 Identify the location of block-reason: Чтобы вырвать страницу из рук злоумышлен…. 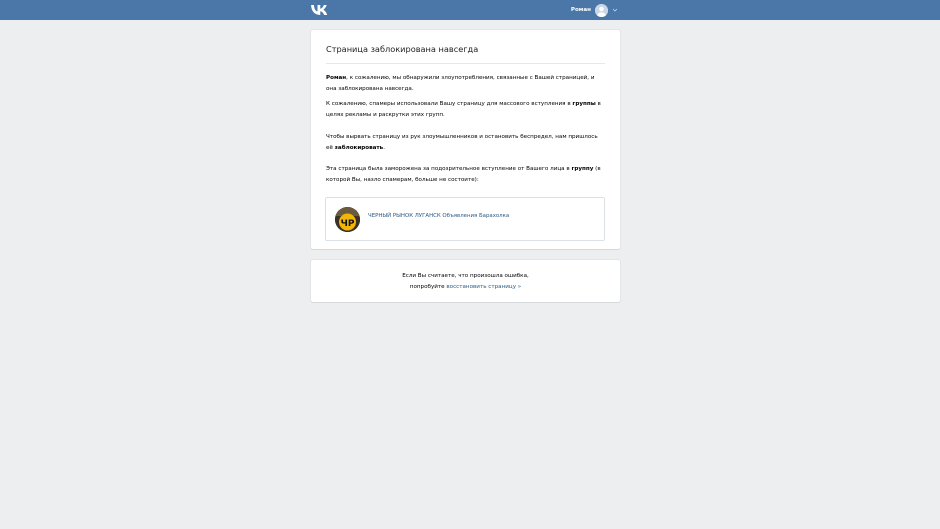
(462, 142).